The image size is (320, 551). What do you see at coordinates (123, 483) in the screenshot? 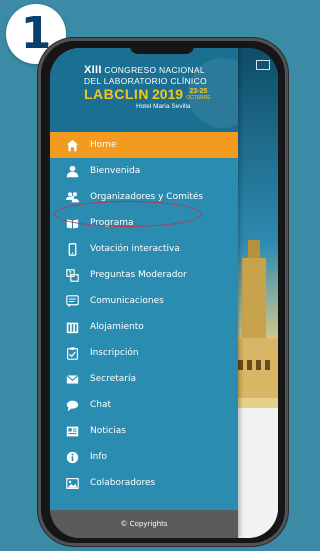
I see `menu-label: Colaboradores` at bounding box center [123, 483].